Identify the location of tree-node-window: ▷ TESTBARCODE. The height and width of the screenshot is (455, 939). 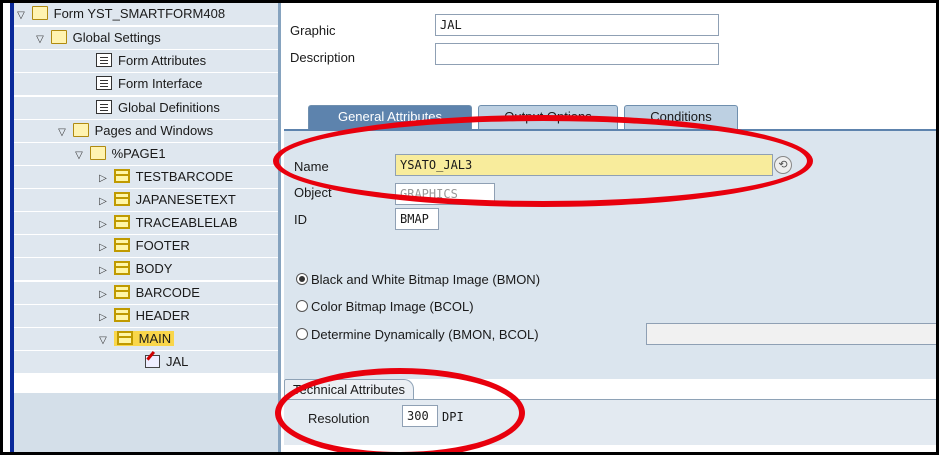
(146, 177).